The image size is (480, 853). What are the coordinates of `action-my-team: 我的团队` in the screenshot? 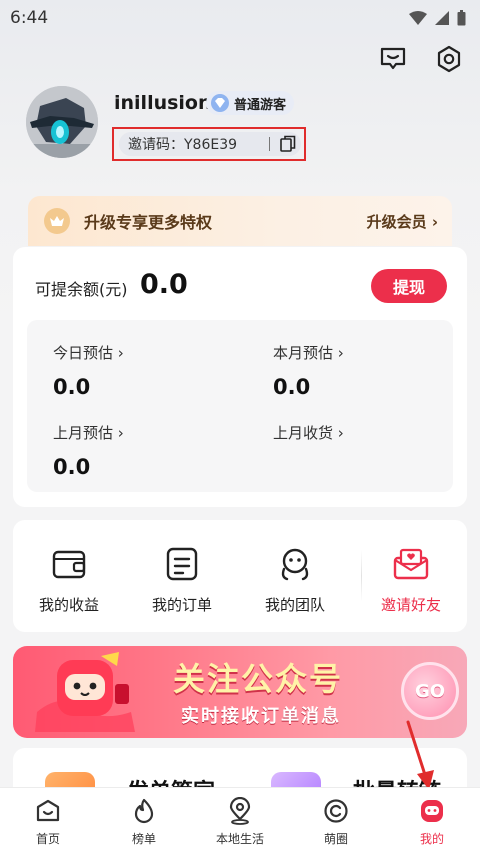 It's located at (295, 576).